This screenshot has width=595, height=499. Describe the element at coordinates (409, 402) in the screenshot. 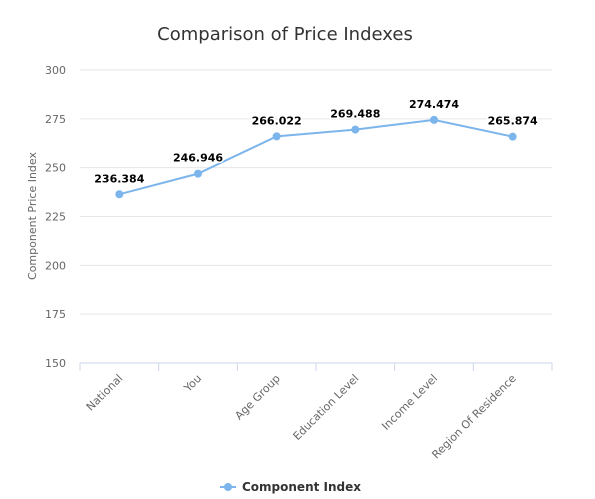

I see `x-tick-label: Income Level` at that location.